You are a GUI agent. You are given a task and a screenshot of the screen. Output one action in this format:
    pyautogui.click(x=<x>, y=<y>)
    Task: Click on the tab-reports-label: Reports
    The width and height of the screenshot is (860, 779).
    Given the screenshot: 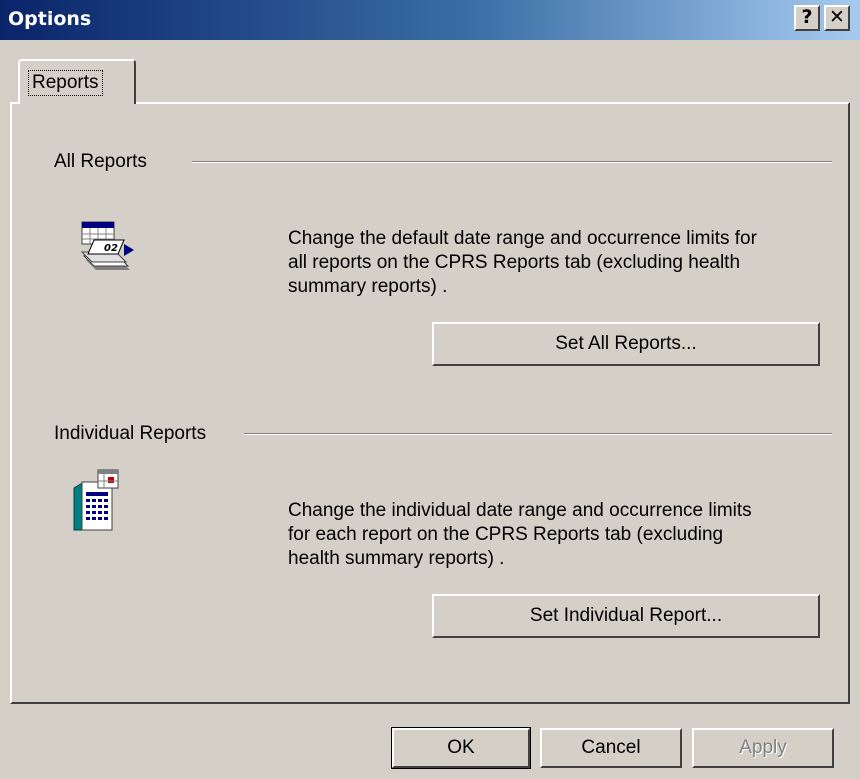 What is the action you would take?
    pyautogui.click(x=65, y=83)
    